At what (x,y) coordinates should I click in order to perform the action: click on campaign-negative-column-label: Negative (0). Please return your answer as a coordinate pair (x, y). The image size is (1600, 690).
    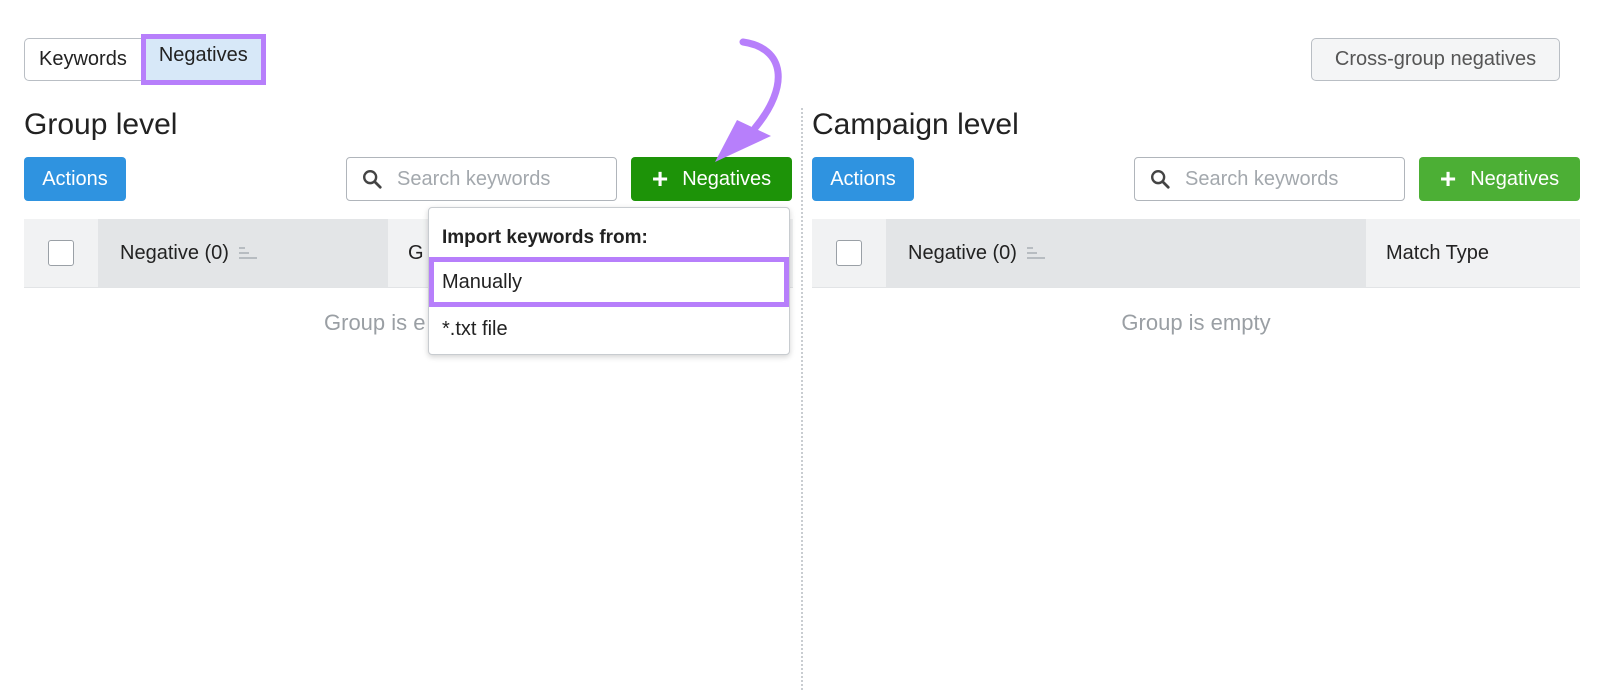
    Looking at the image, I should click on (962, 252).